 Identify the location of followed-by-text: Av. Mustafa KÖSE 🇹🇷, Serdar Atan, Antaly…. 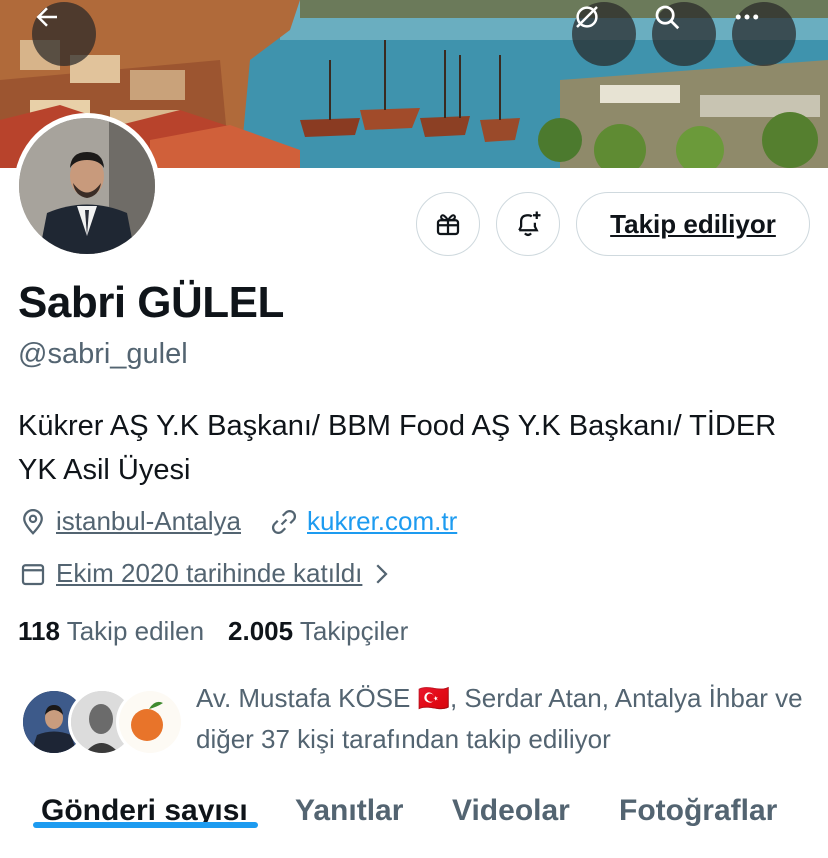
(506, 719).